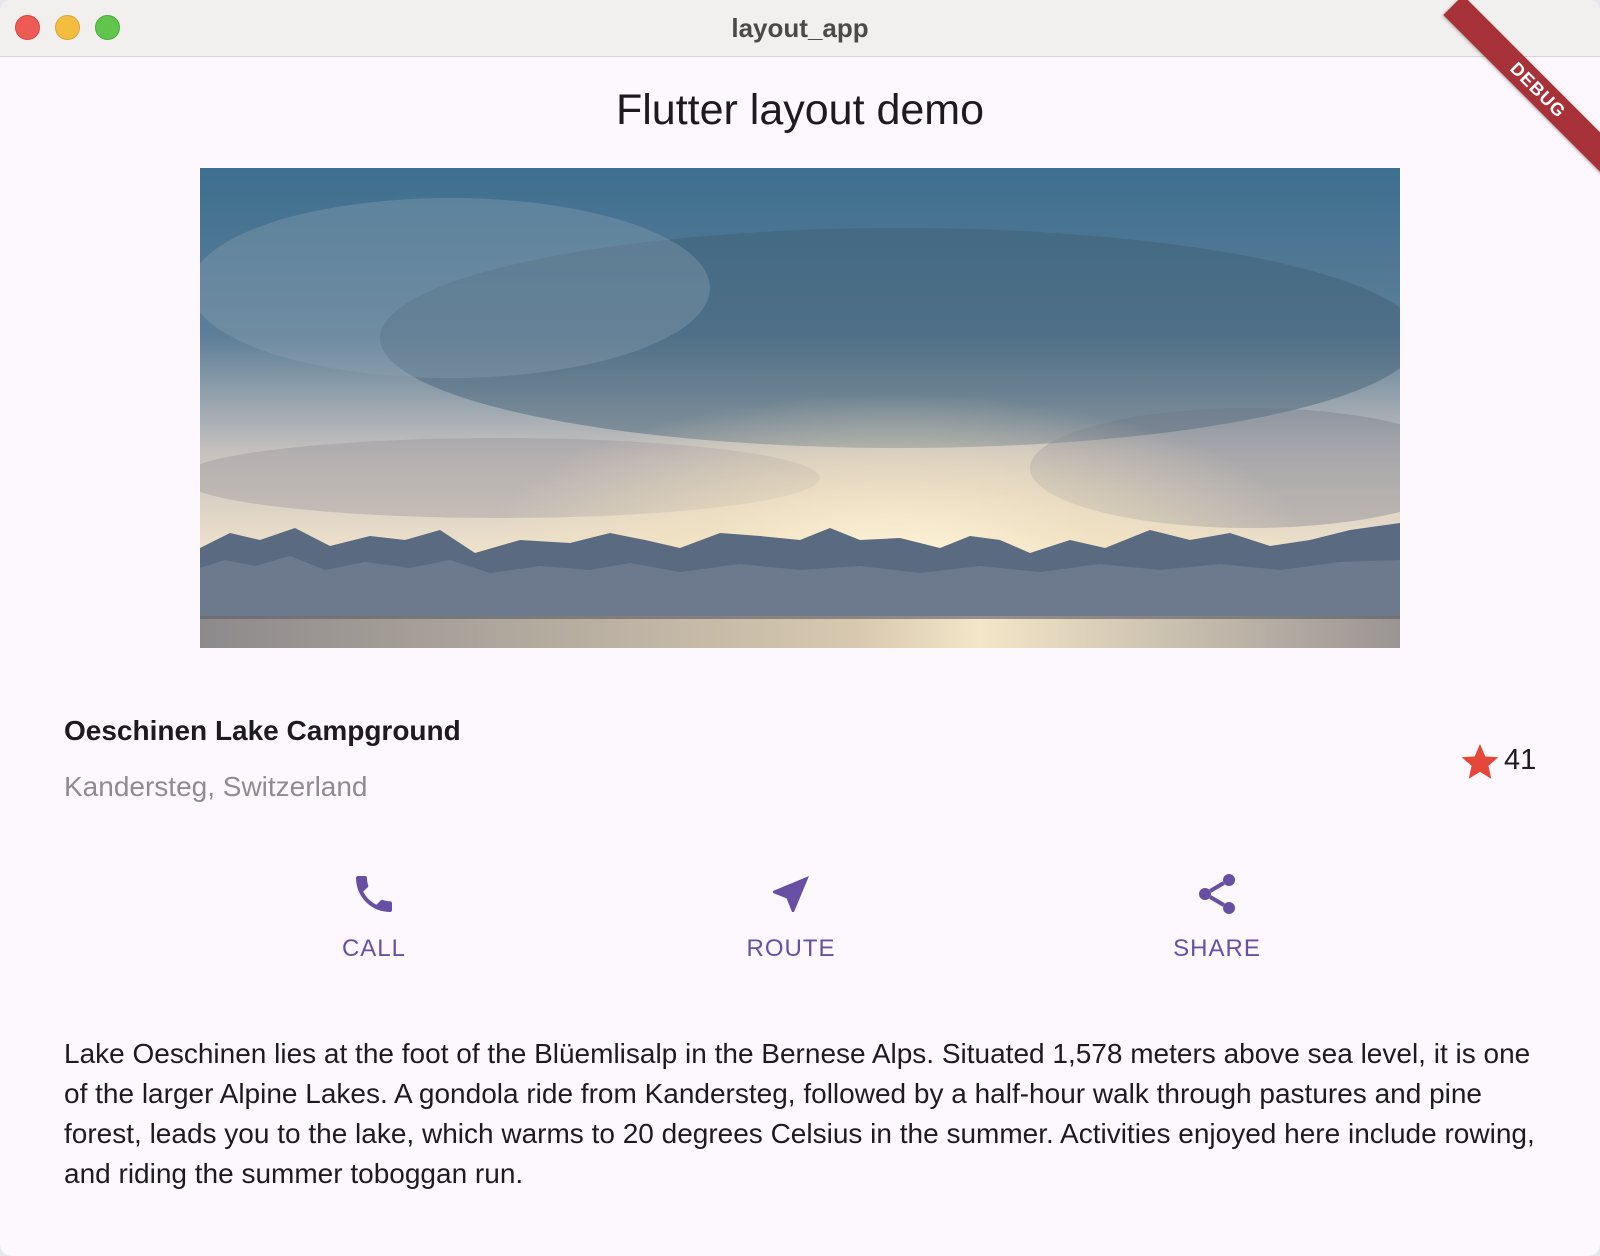  I want to click on place-location: Kandersteg, Switzerland, so click(216, 786).